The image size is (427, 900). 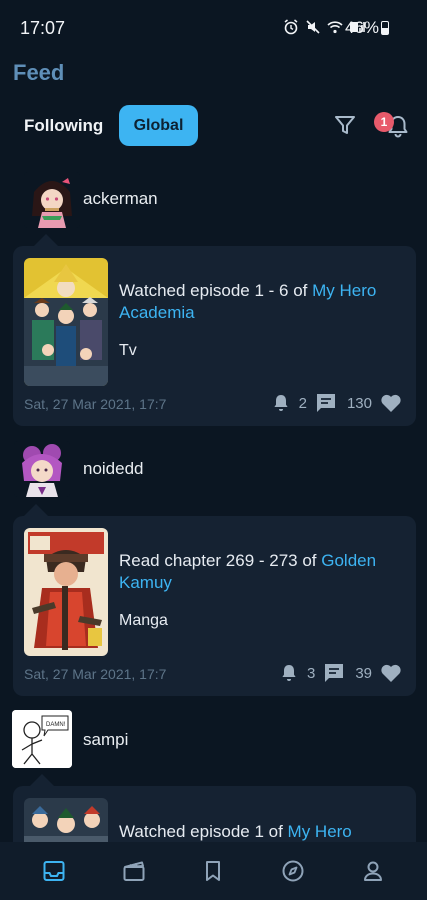 I want to click on alarm-icon, so click(x=291, y=27).